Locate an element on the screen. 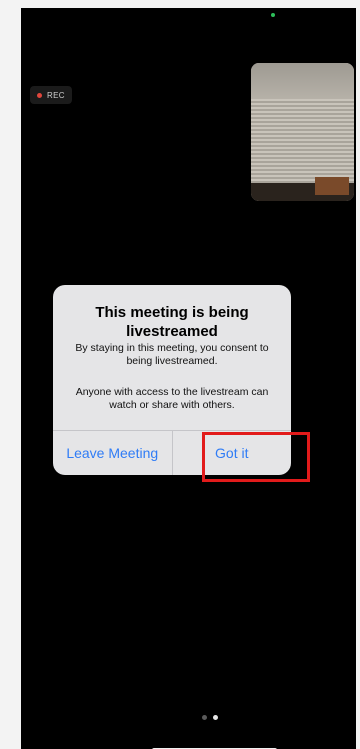  page-dot-active is located at coordinates (215, 717).